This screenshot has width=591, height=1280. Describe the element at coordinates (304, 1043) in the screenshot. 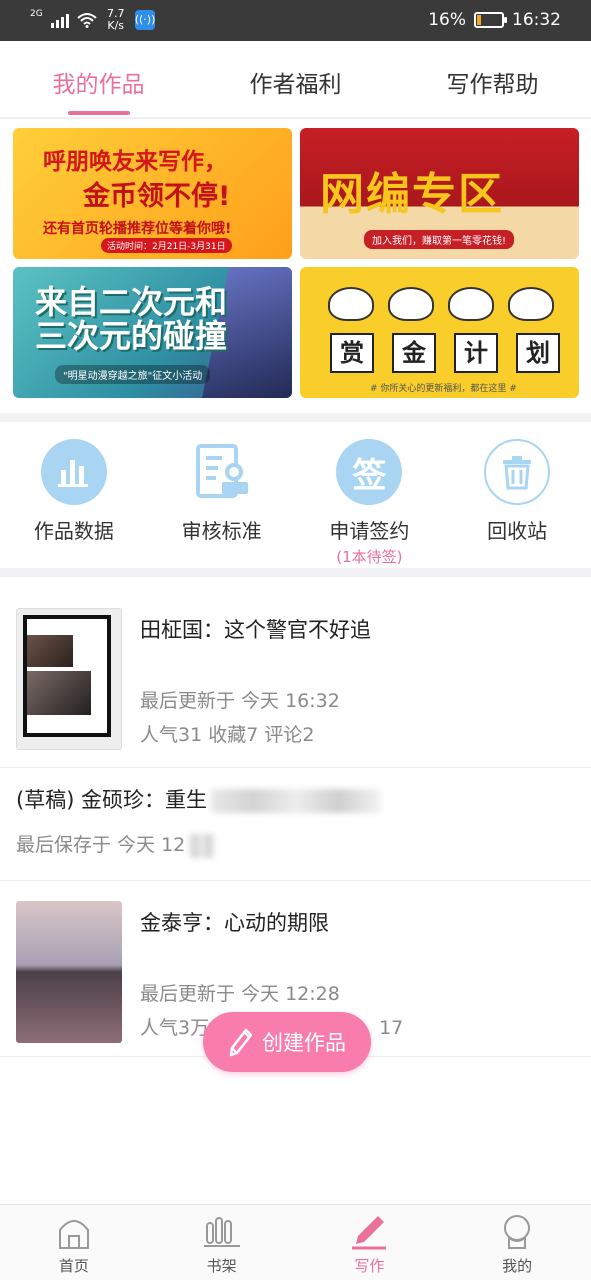

I see `create-work-label: 创建作品` at that location.